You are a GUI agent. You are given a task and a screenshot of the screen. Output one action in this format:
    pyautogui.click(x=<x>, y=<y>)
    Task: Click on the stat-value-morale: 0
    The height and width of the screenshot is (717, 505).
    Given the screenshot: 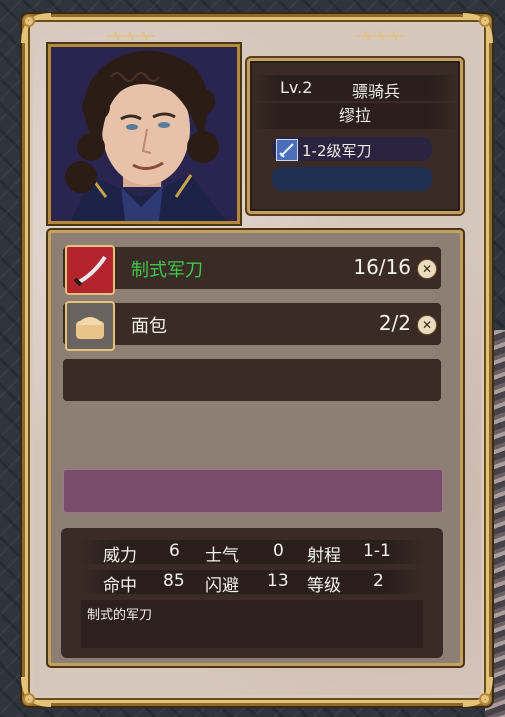 What is the action you would take?
    pyautogui.click(x=278, y=551)
    